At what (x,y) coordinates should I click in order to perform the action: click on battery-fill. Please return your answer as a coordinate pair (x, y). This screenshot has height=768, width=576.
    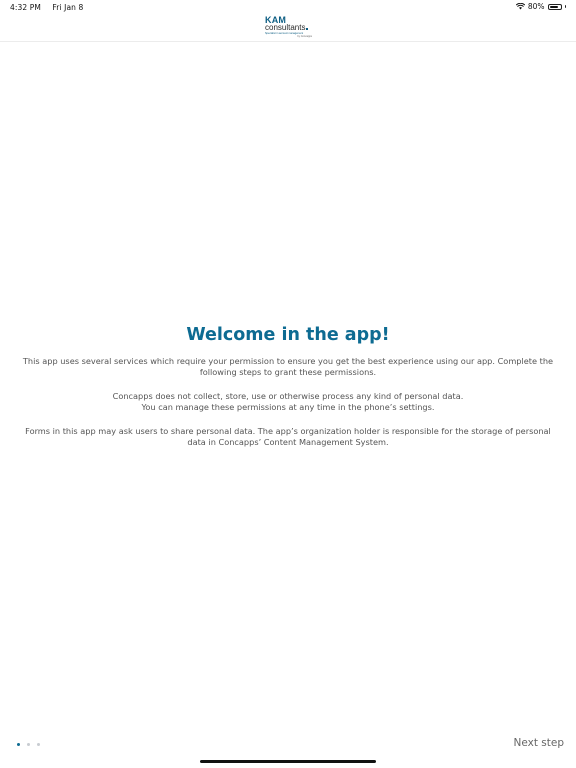
    Looking at the image, I should click on (553, 6).